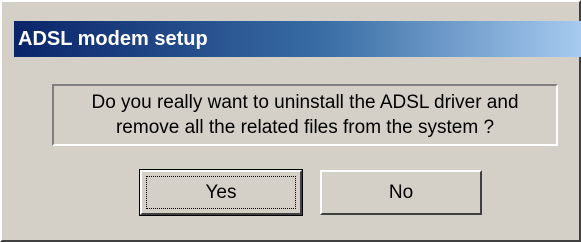  Describe the element at coordinates (113, 38) in the screenshot. I see `dialog-title: ADSL modem setup` at that location.